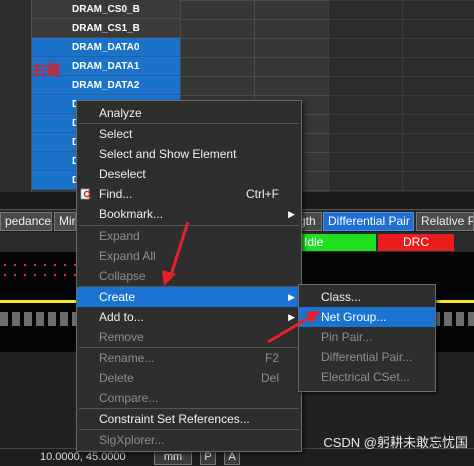 The width and height of the screenshot is (474, 466). Describe the element at coordinates (445, 221) in the screenshot. I see `tab-relative-propagation: Relative Pr` at that location.